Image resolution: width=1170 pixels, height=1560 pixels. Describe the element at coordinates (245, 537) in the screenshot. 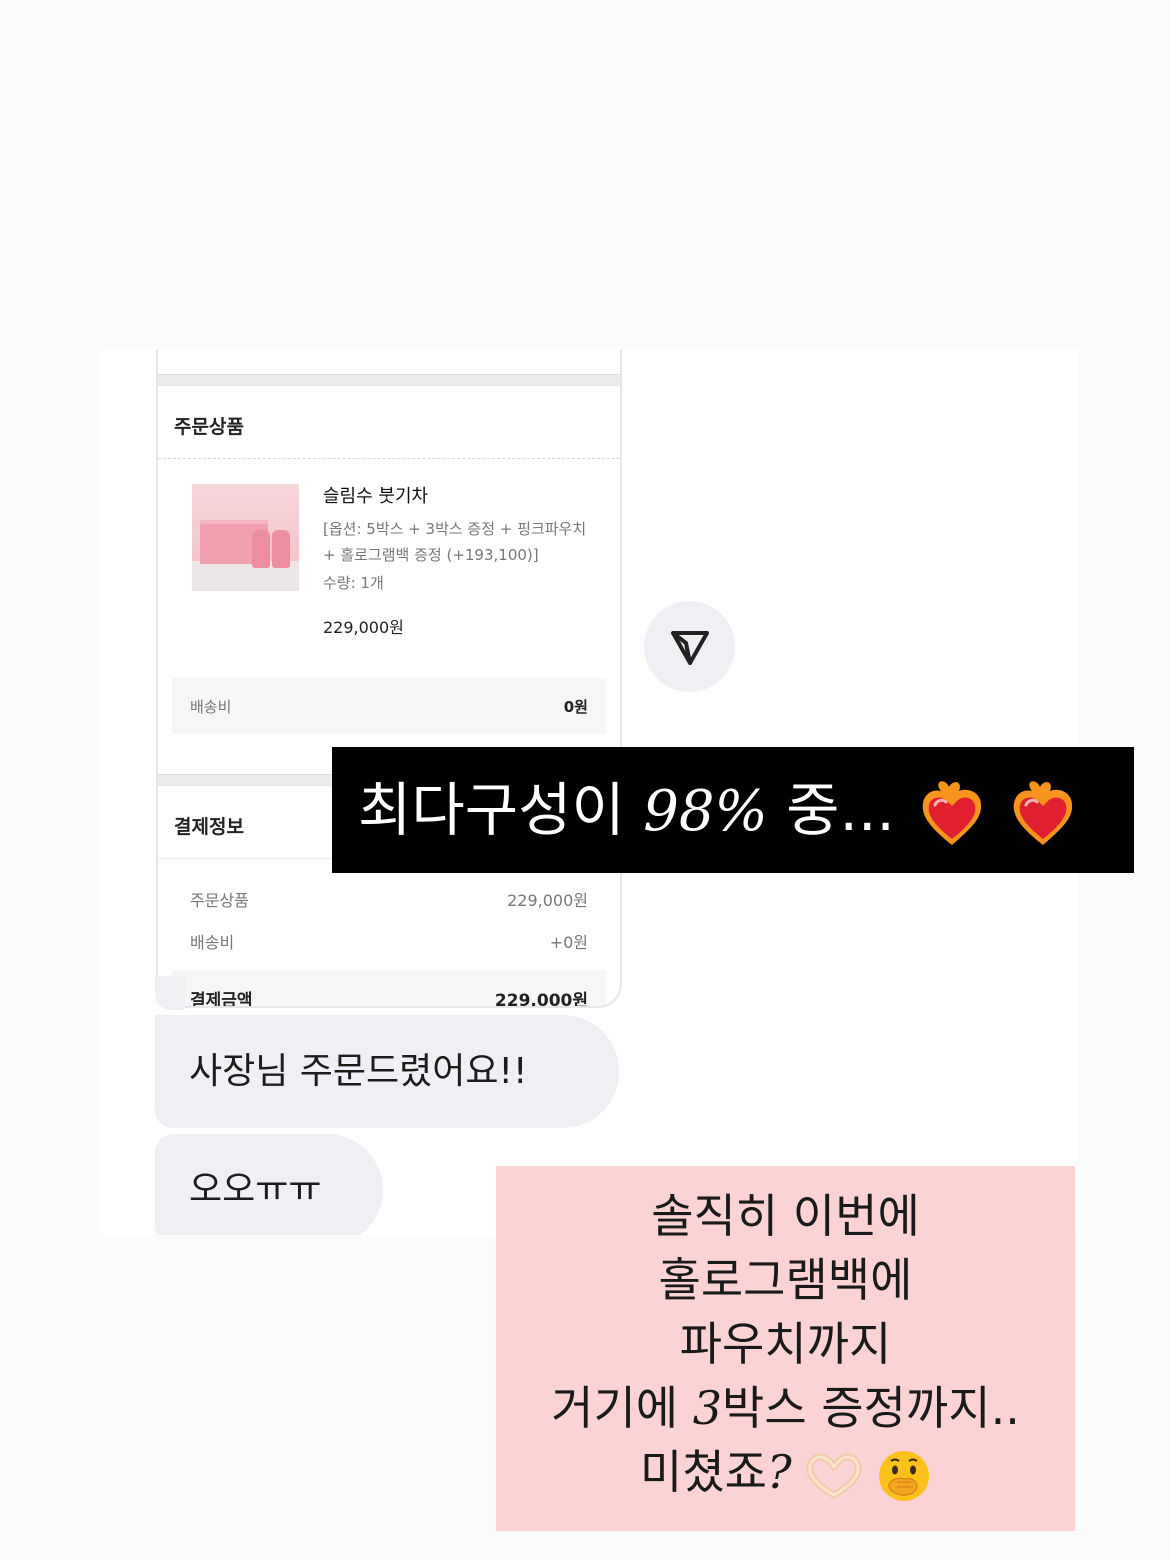

I see `product-thumbnail` at that location.